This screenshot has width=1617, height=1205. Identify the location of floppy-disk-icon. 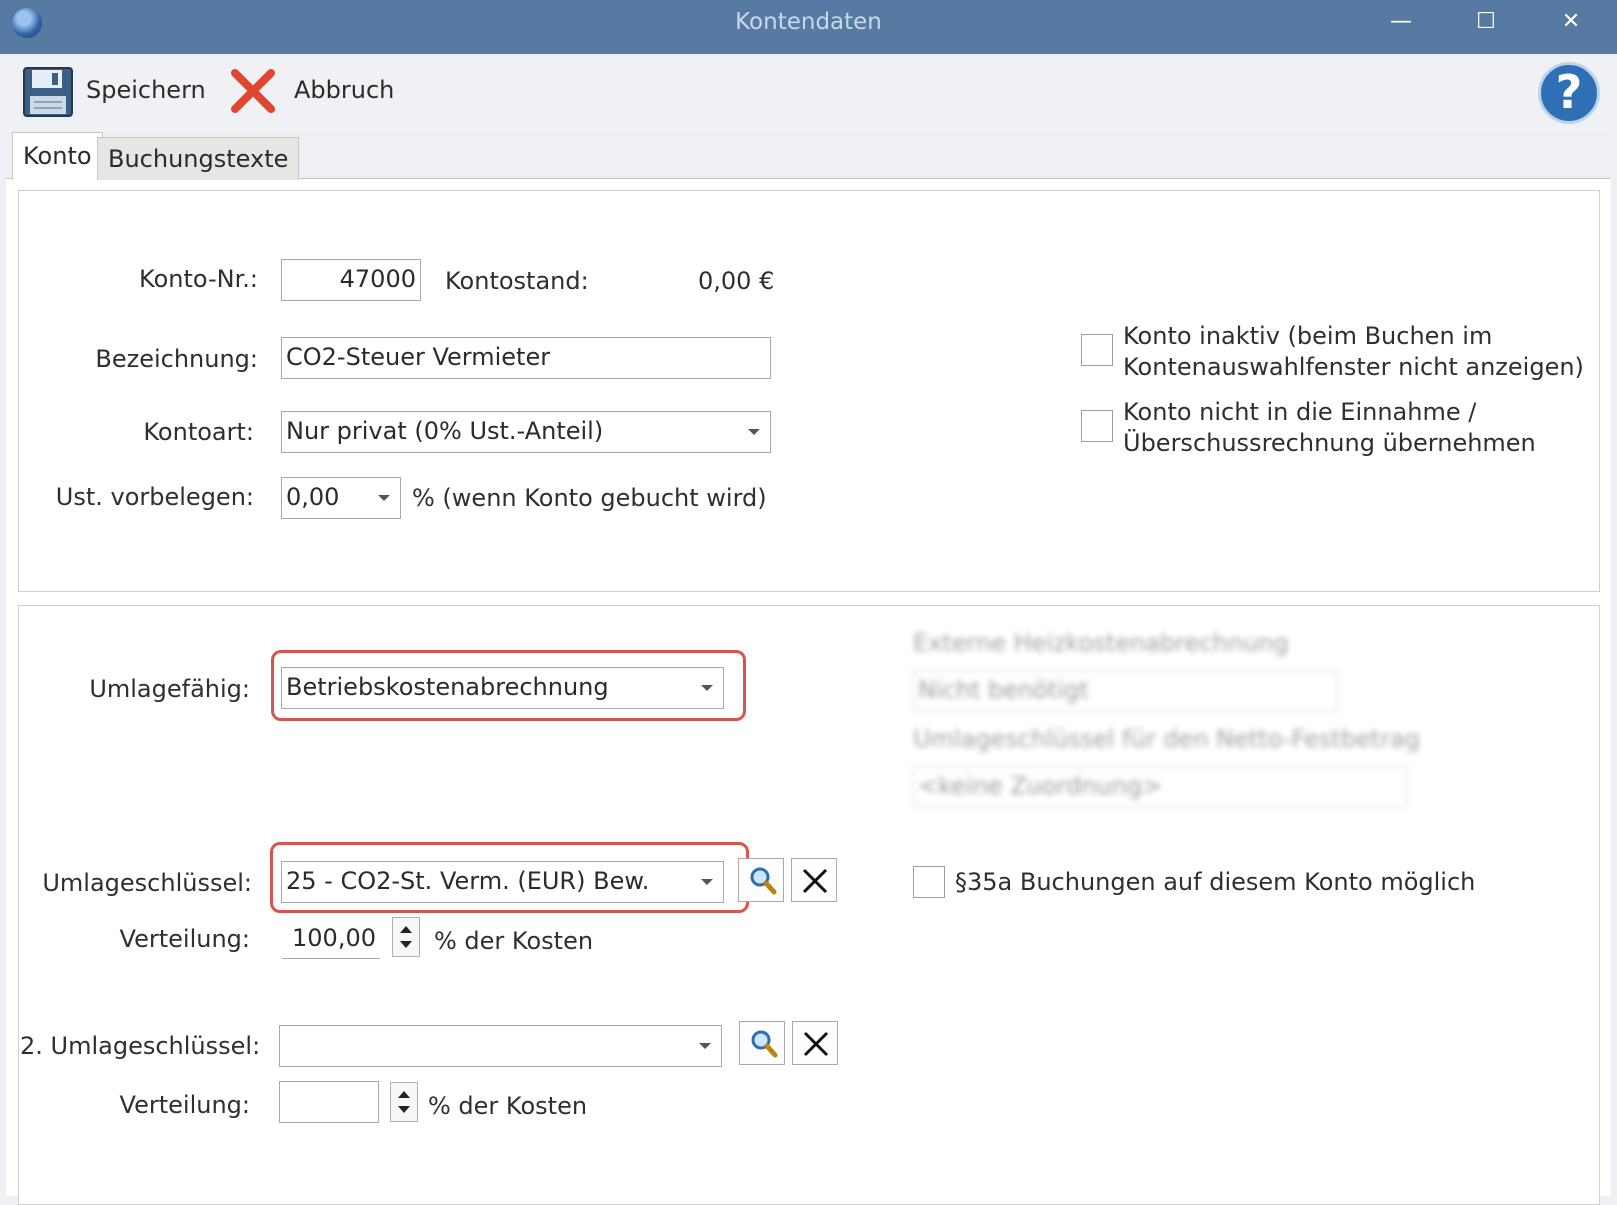
(48, 92).